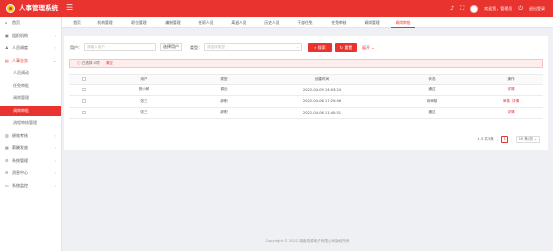 Image resolution: width=553 pixels, height=251 pixels. I want to click on select-all-checkbox, so click(84, 79).